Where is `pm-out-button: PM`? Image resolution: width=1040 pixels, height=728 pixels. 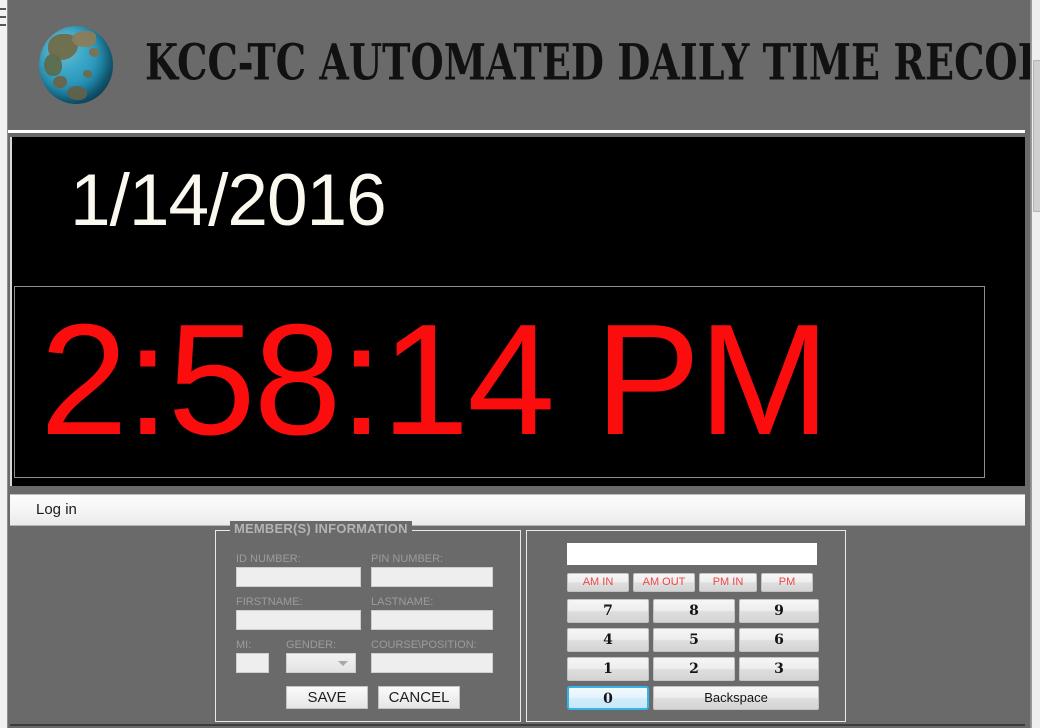 pm-out-button: PM is located at coordinates (787, 582).